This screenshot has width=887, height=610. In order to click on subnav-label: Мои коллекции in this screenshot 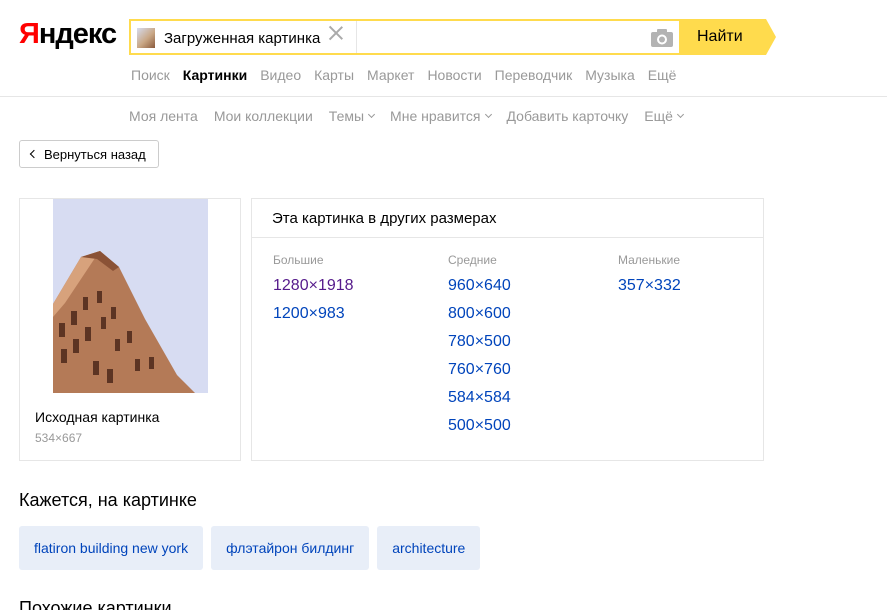, I will do `click(263, 116)`.